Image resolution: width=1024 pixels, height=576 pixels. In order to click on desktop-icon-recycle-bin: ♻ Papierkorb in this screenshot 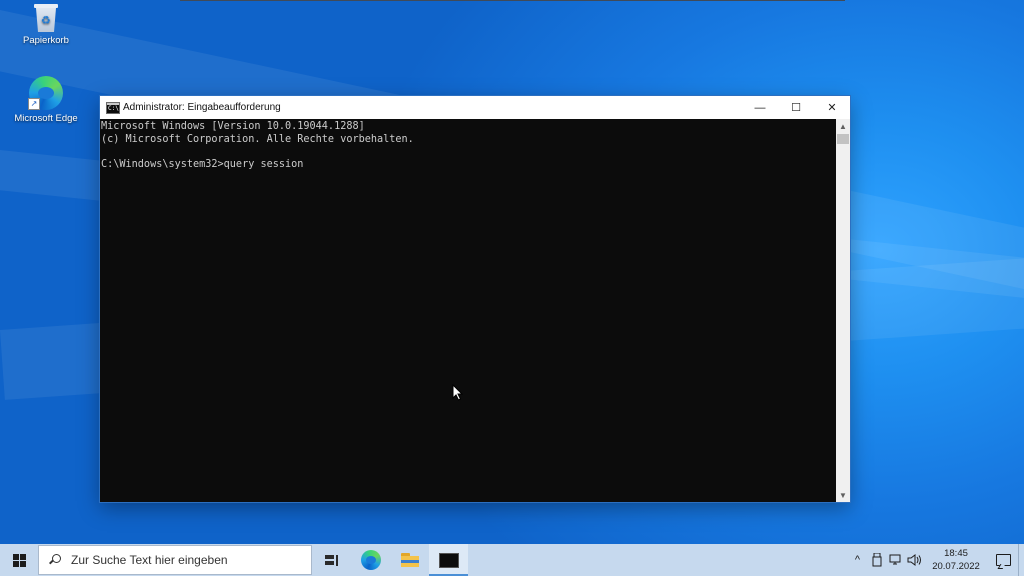, I will do `click(46, 25)`.